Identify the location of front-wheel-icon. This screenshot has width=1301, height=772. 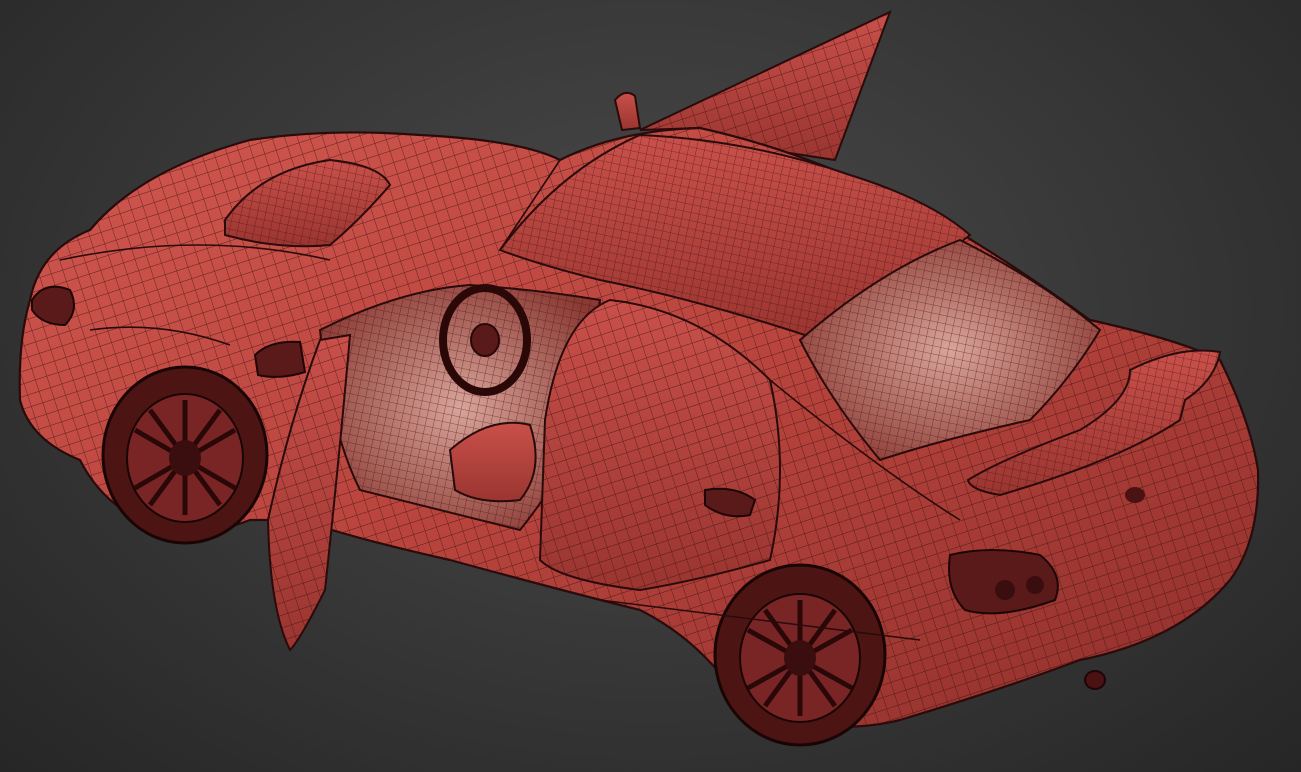
(185, 455).